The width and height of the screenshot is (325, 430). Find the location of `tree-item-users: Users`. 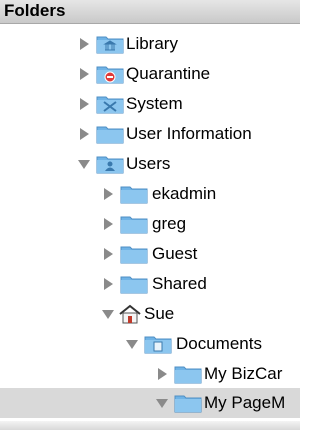

tree-item-users: Users is located at coordinates (150, 164).